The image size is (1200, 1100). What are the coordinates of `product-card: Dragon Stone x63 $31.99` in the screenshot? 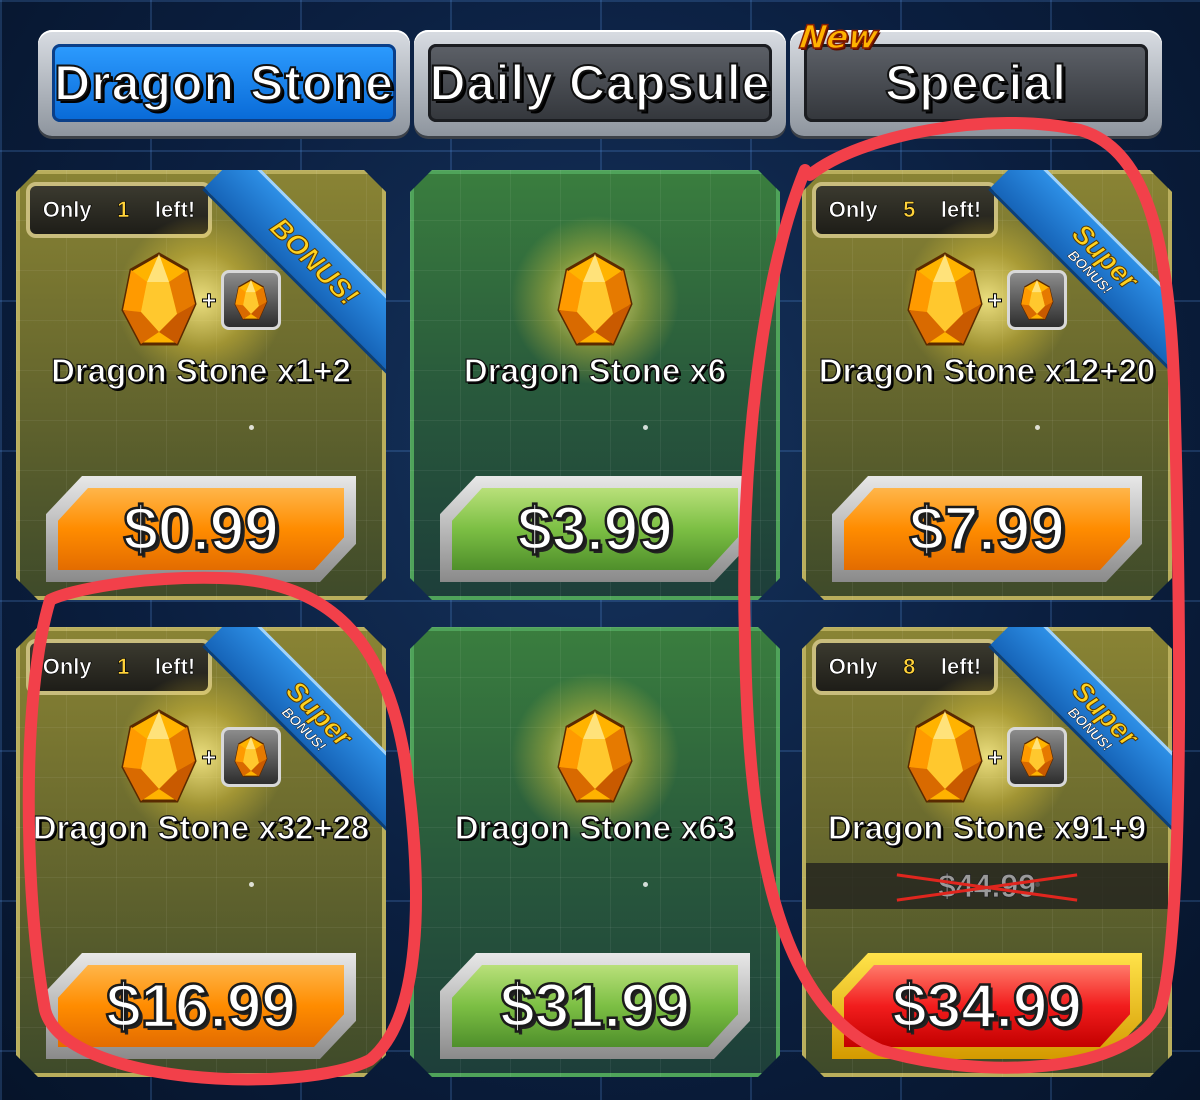 It's located at (595, 852).